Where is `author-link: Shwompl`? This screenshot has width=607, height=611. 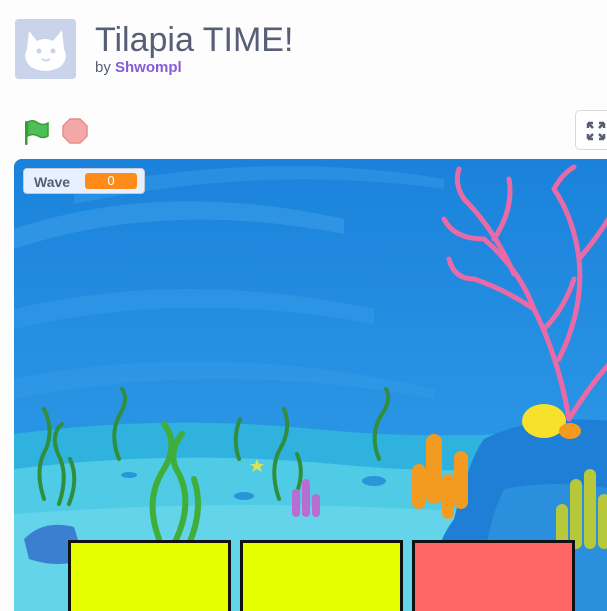
author-link: Shwompl is located at coordinates (148, 67).